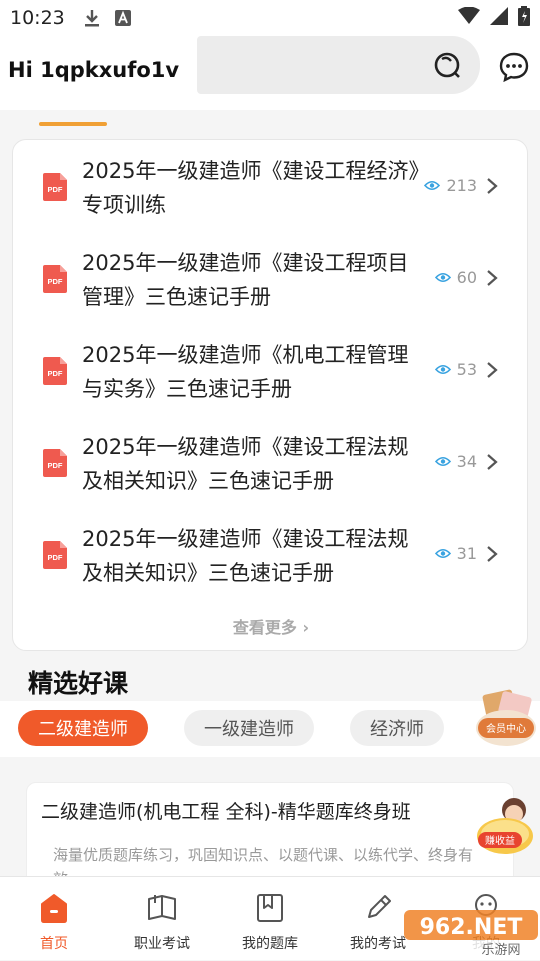 This screenshot has height=961, width=540. Describe the element at coordinates (338, 65) in the screenshot. I see `search-bar` at that location.